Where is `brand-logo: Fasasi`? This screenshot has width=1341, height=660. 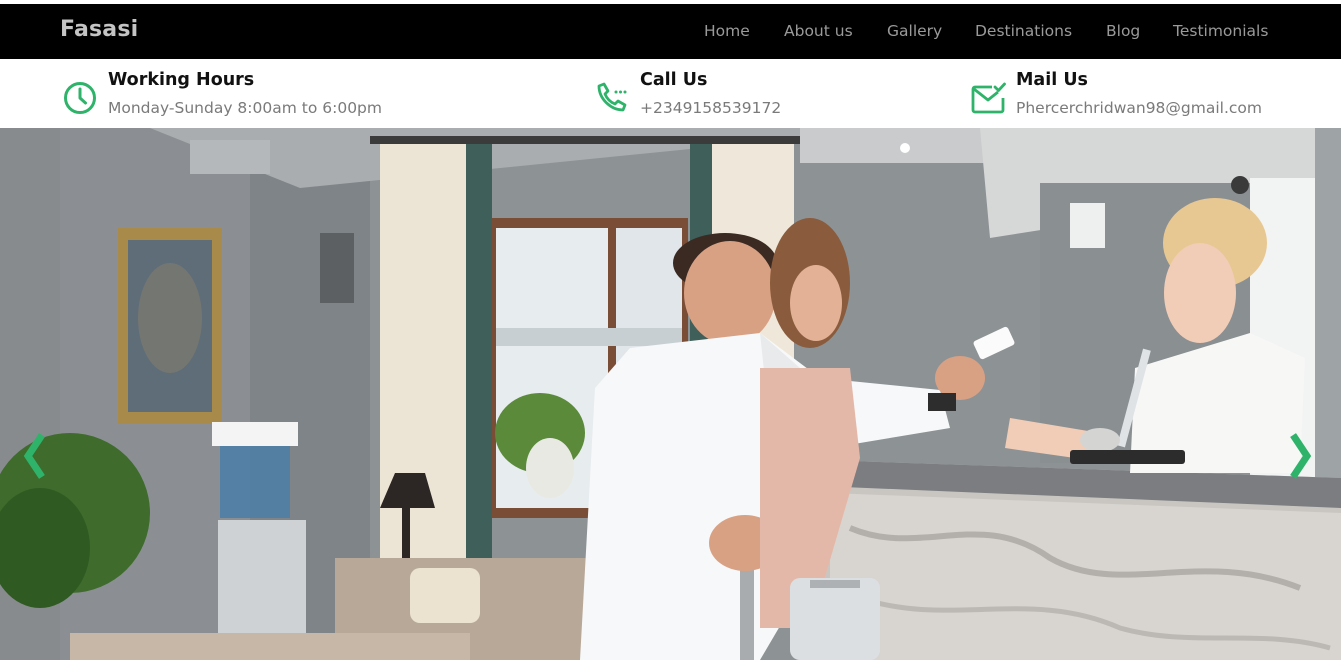 brand-logo: Fasasi is located at coordinates (99, 29).